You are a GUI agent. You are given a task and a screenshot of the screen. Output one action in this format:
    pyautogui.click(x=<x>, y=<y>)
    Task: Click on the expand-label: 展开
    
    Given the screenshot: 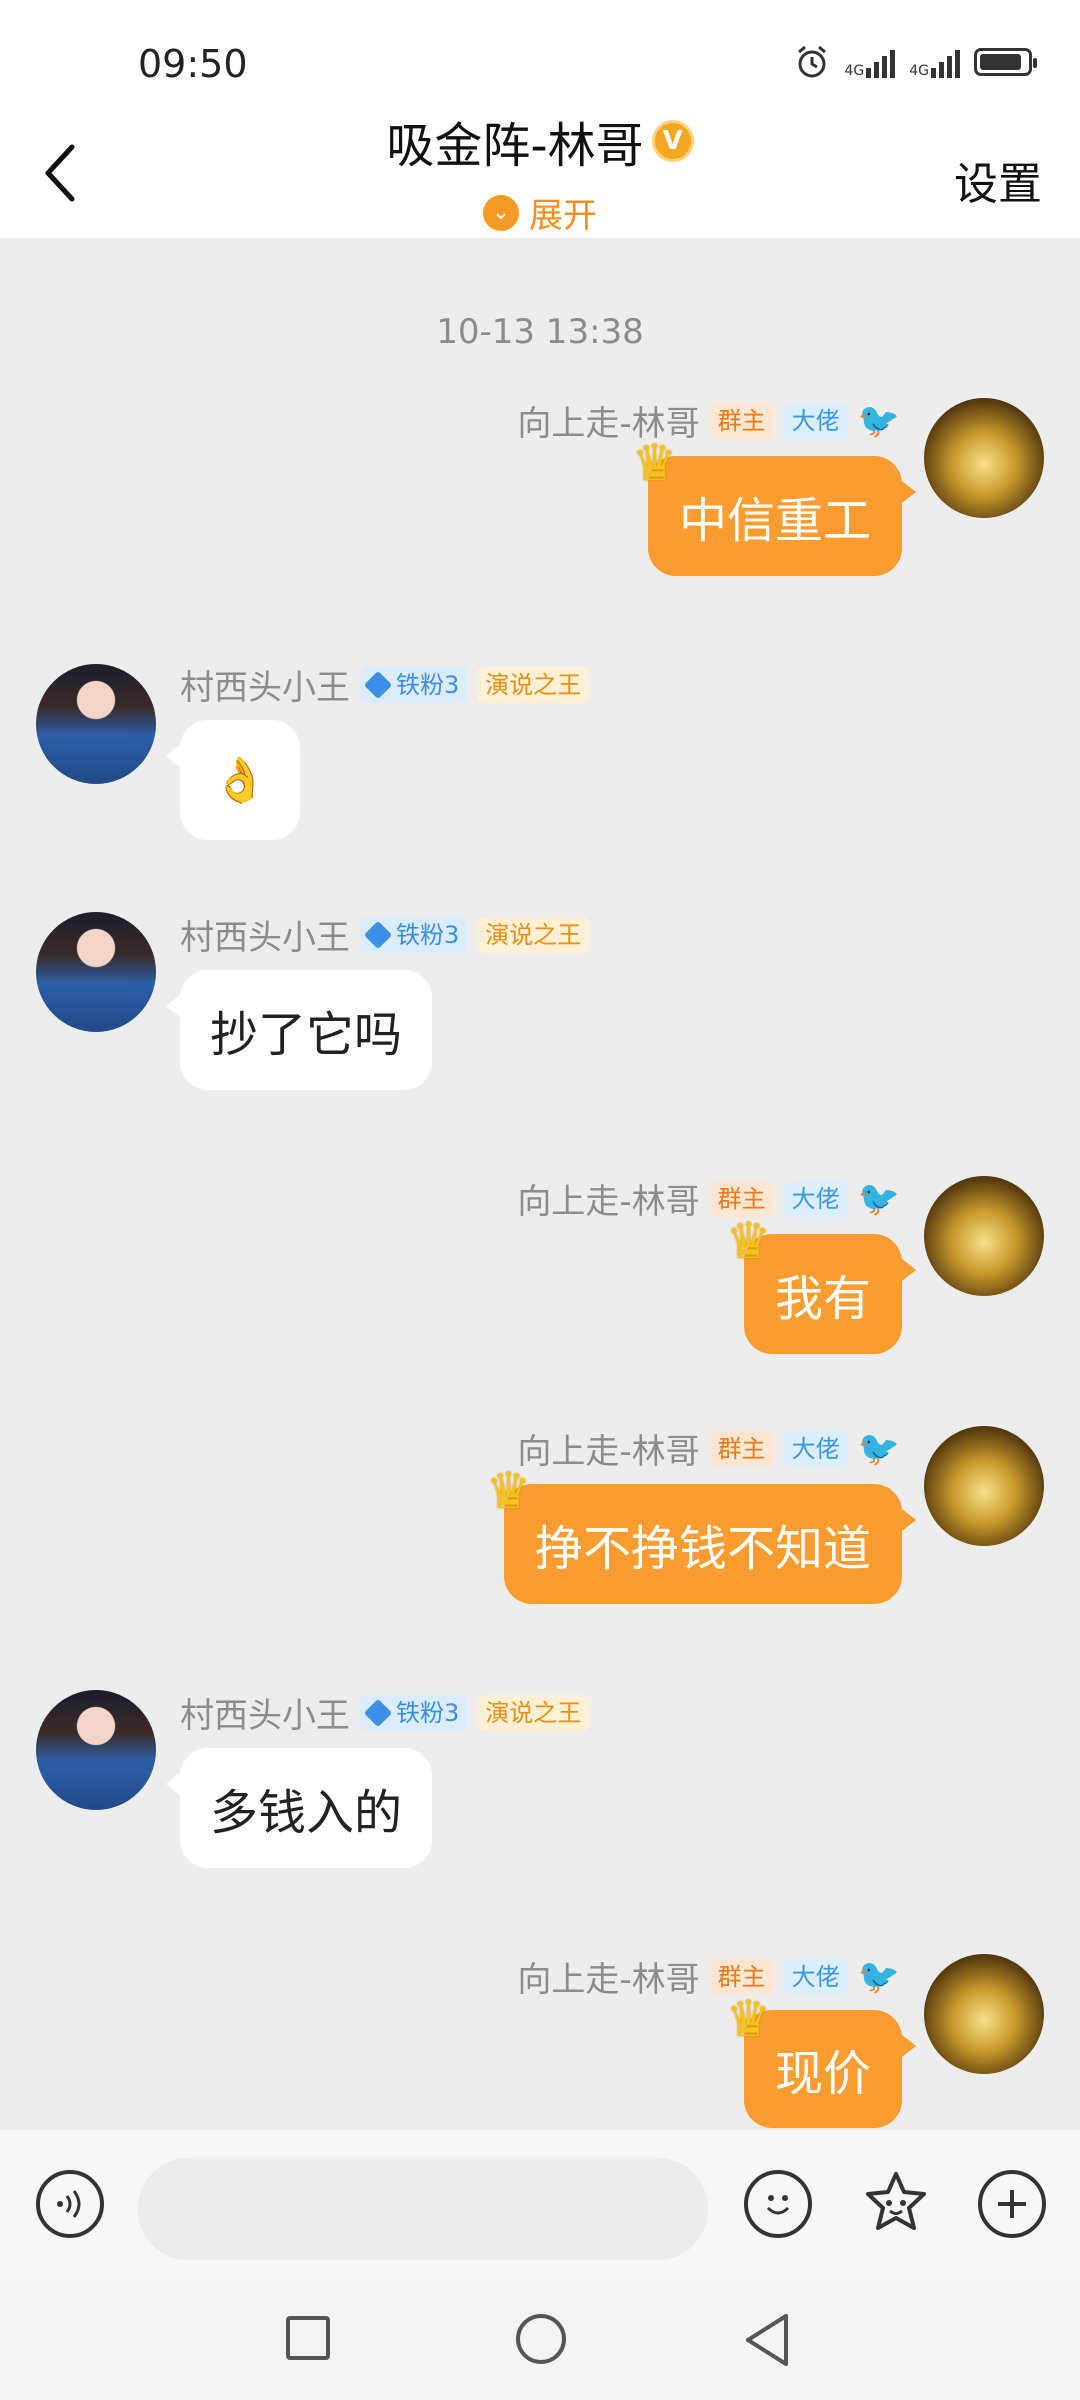 What is the action you would take?
    pyautogui.click(x=563, y=216)
    